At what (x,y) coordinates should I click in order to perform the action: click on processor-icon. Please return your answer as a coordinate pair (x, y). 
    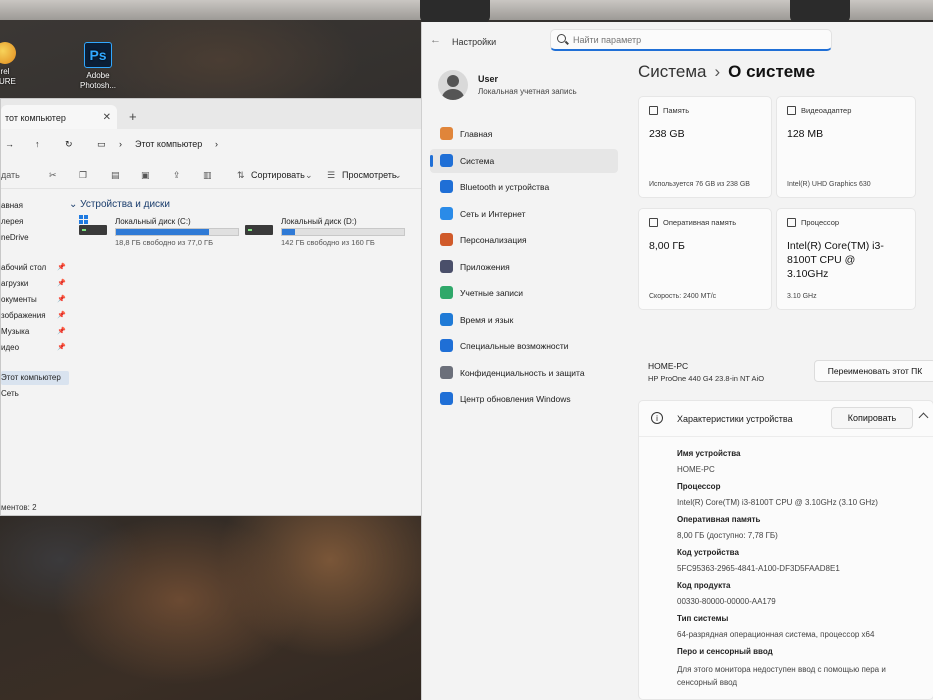
    Looking at the image, I should click on (791, 222).